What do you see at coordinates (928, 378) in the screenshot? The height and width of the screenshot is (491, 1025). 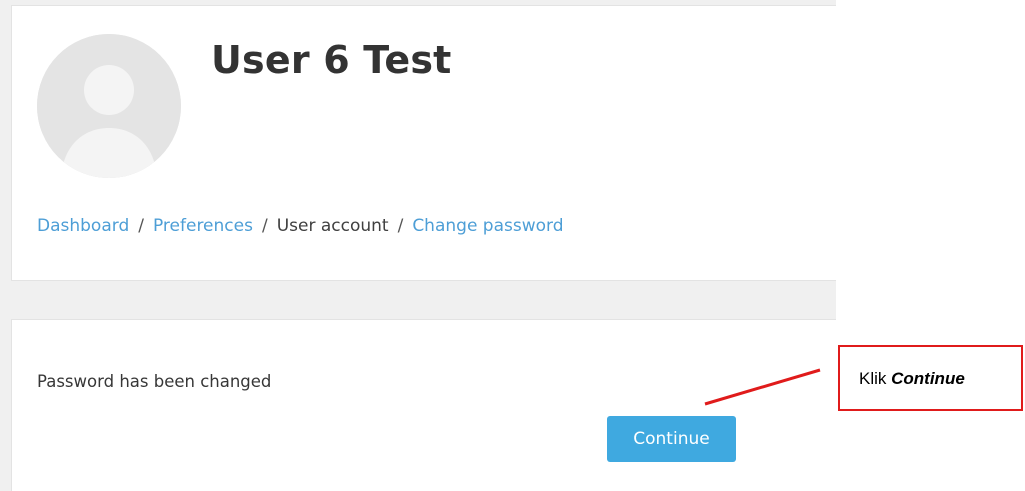 I see `callout-emphasis: Continue` at bounding box center [928, 378].